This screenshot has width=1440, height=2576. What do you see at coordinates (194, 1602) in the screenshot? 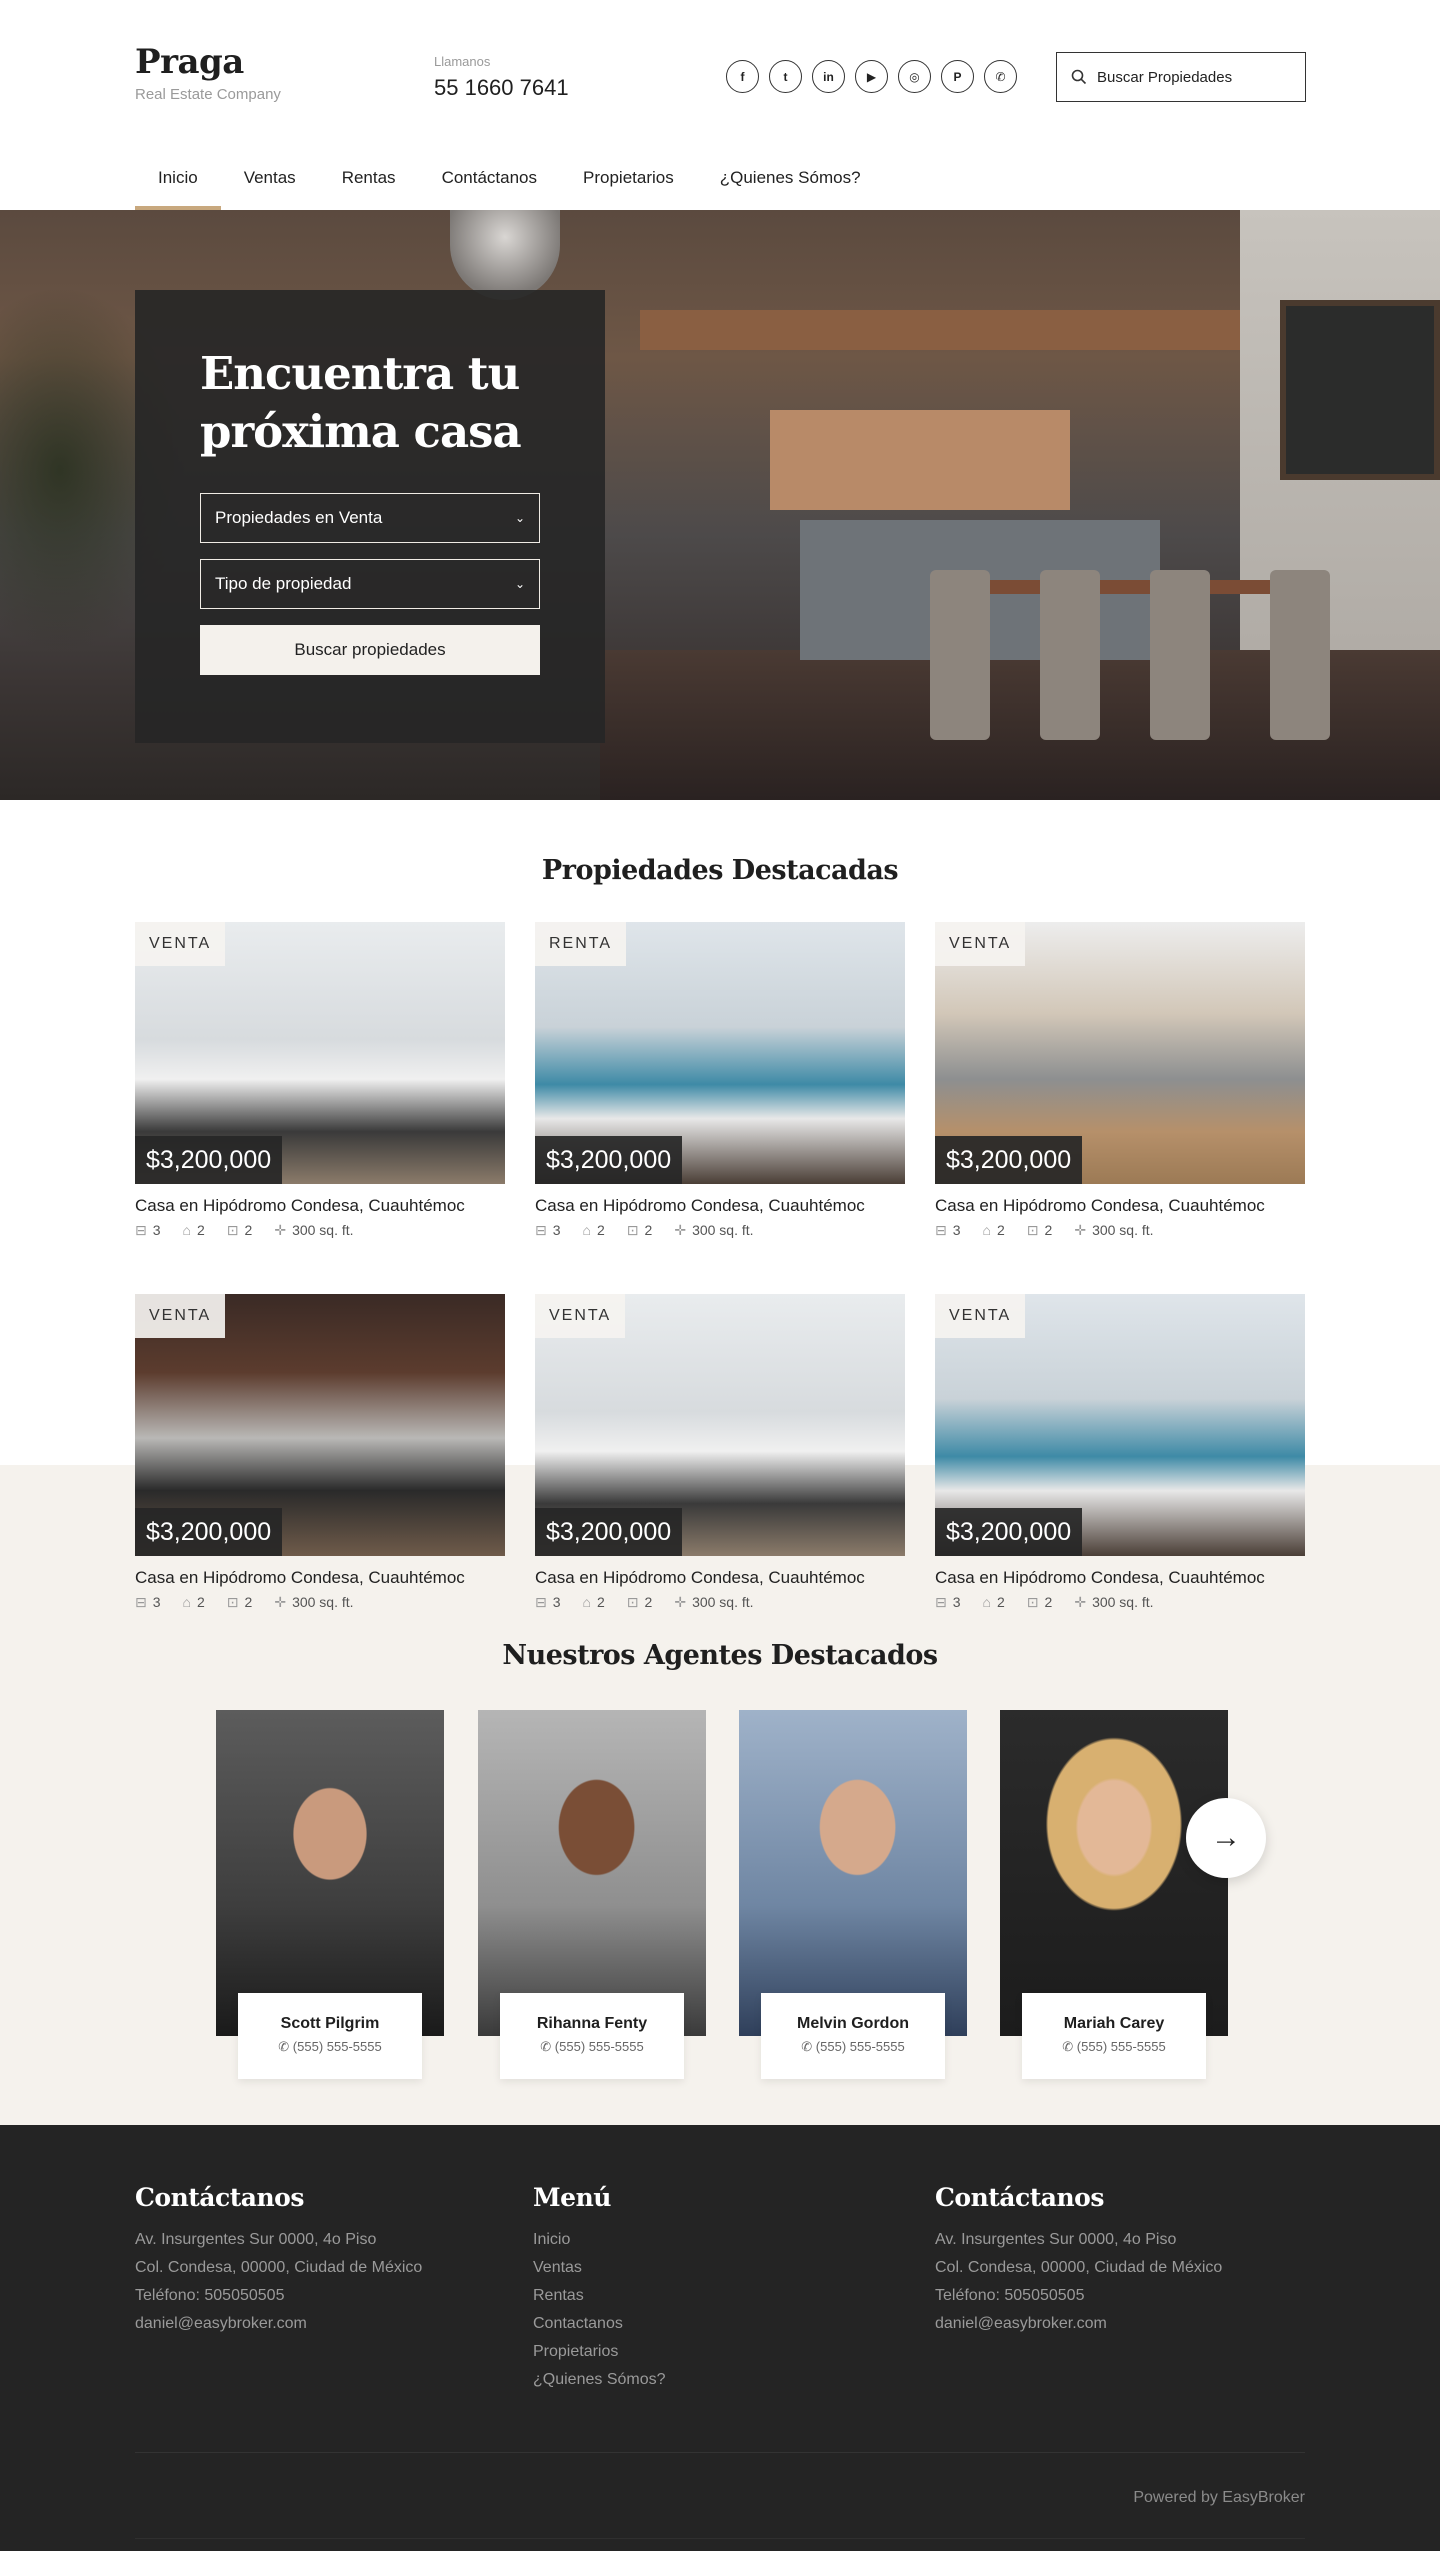
I see `baths: ⌂ 2` at bounding box center [194, 1602].